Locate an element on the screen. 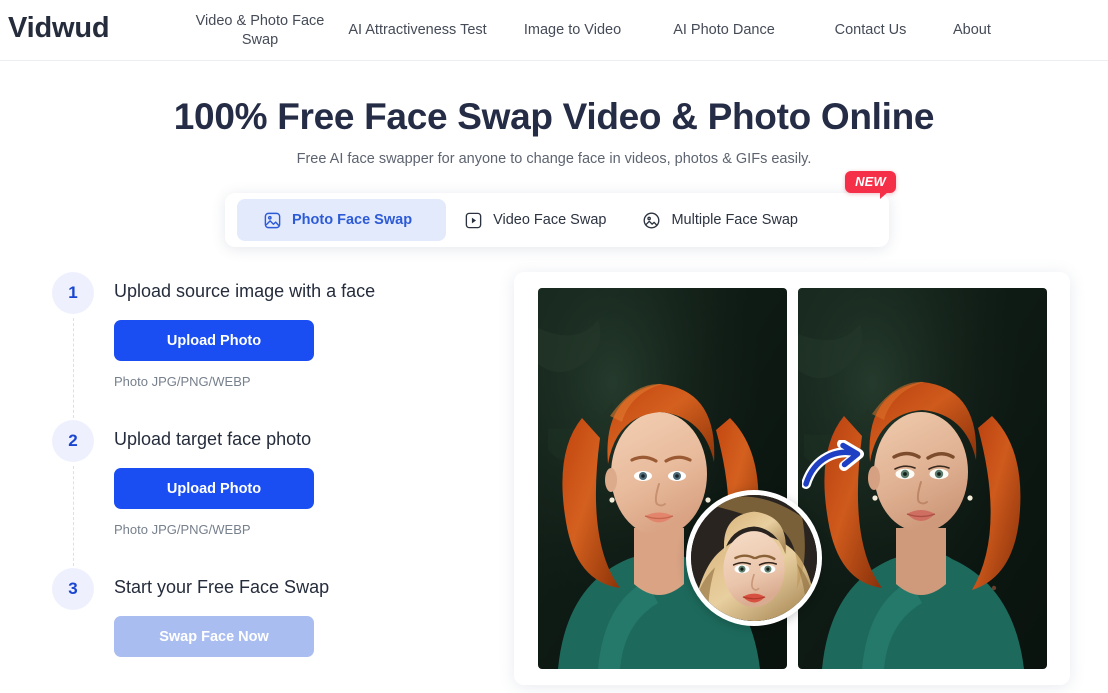 The height and width of the screenshot is (693, 1108). tab-label-video-face-swap: Video Face Swap is located at coordinates (550, 220).